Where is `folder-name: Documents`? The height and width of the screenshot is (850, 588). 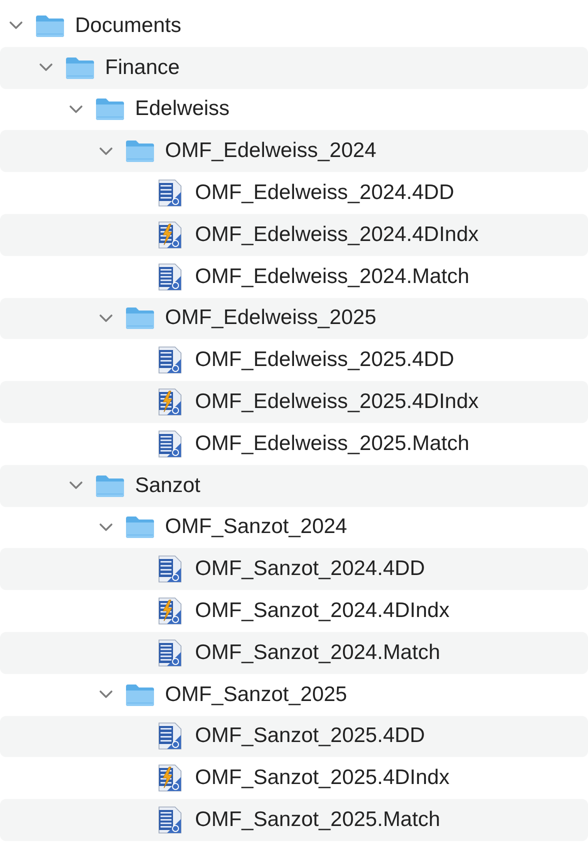
folder-name: Documents is located at coordinates (128, 26).